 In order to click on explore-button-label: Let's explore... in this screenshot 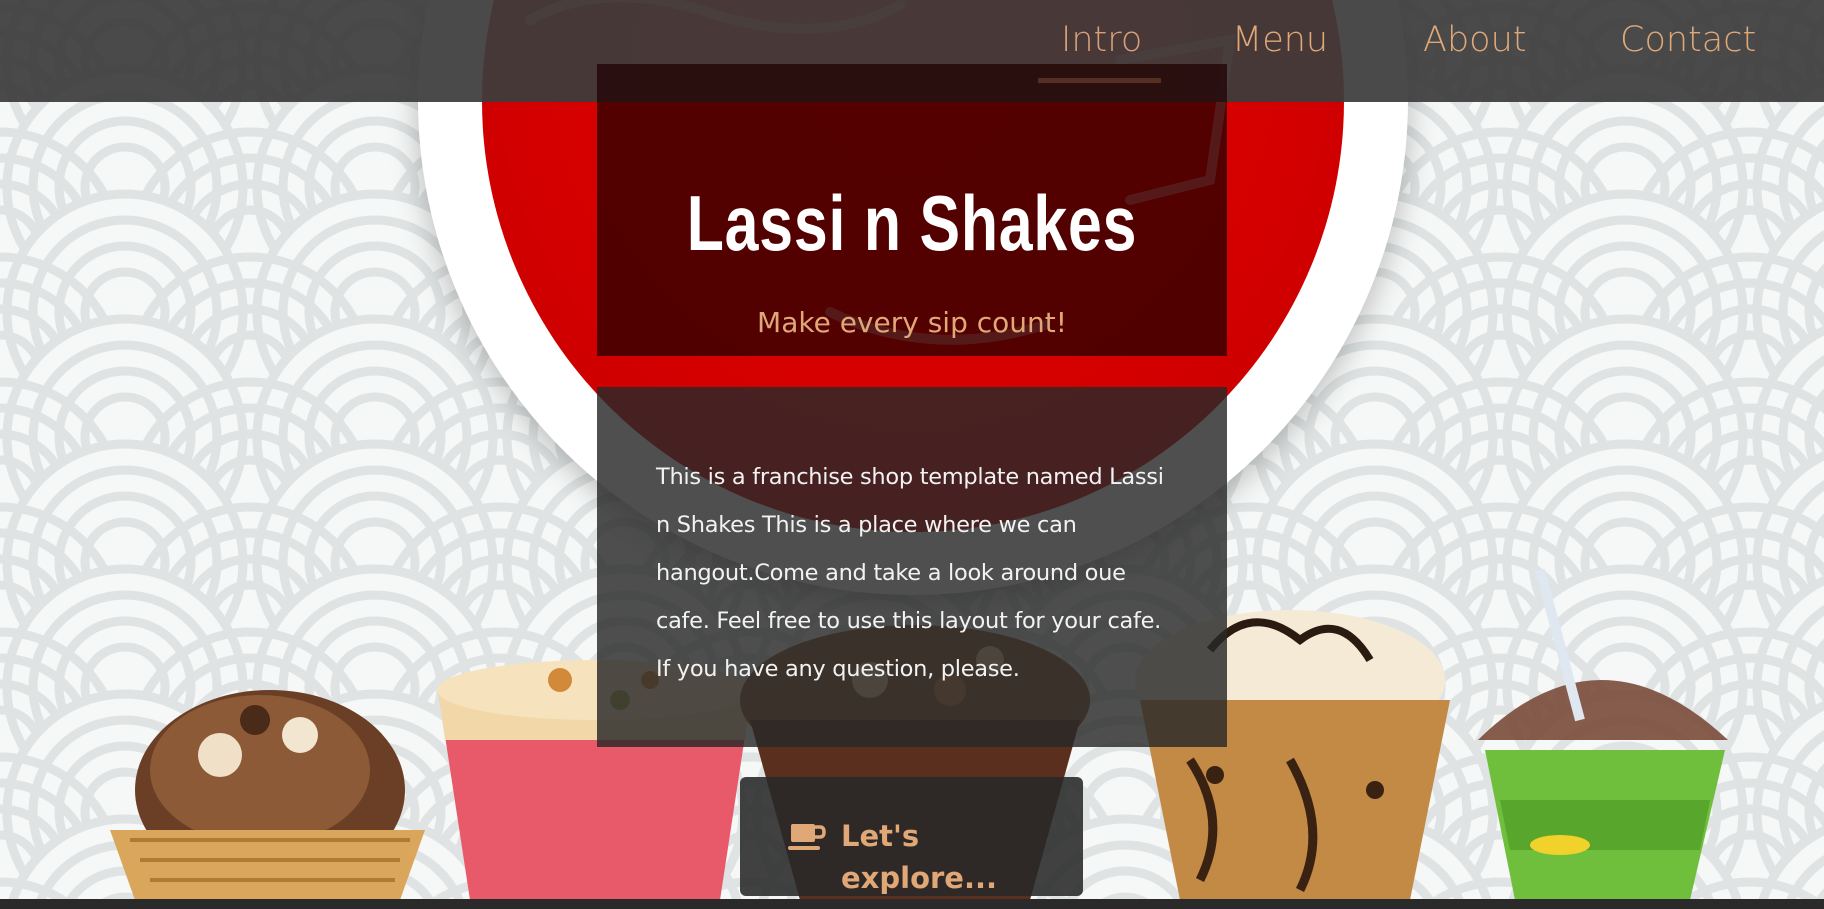, I will do `click(919, 857)`.